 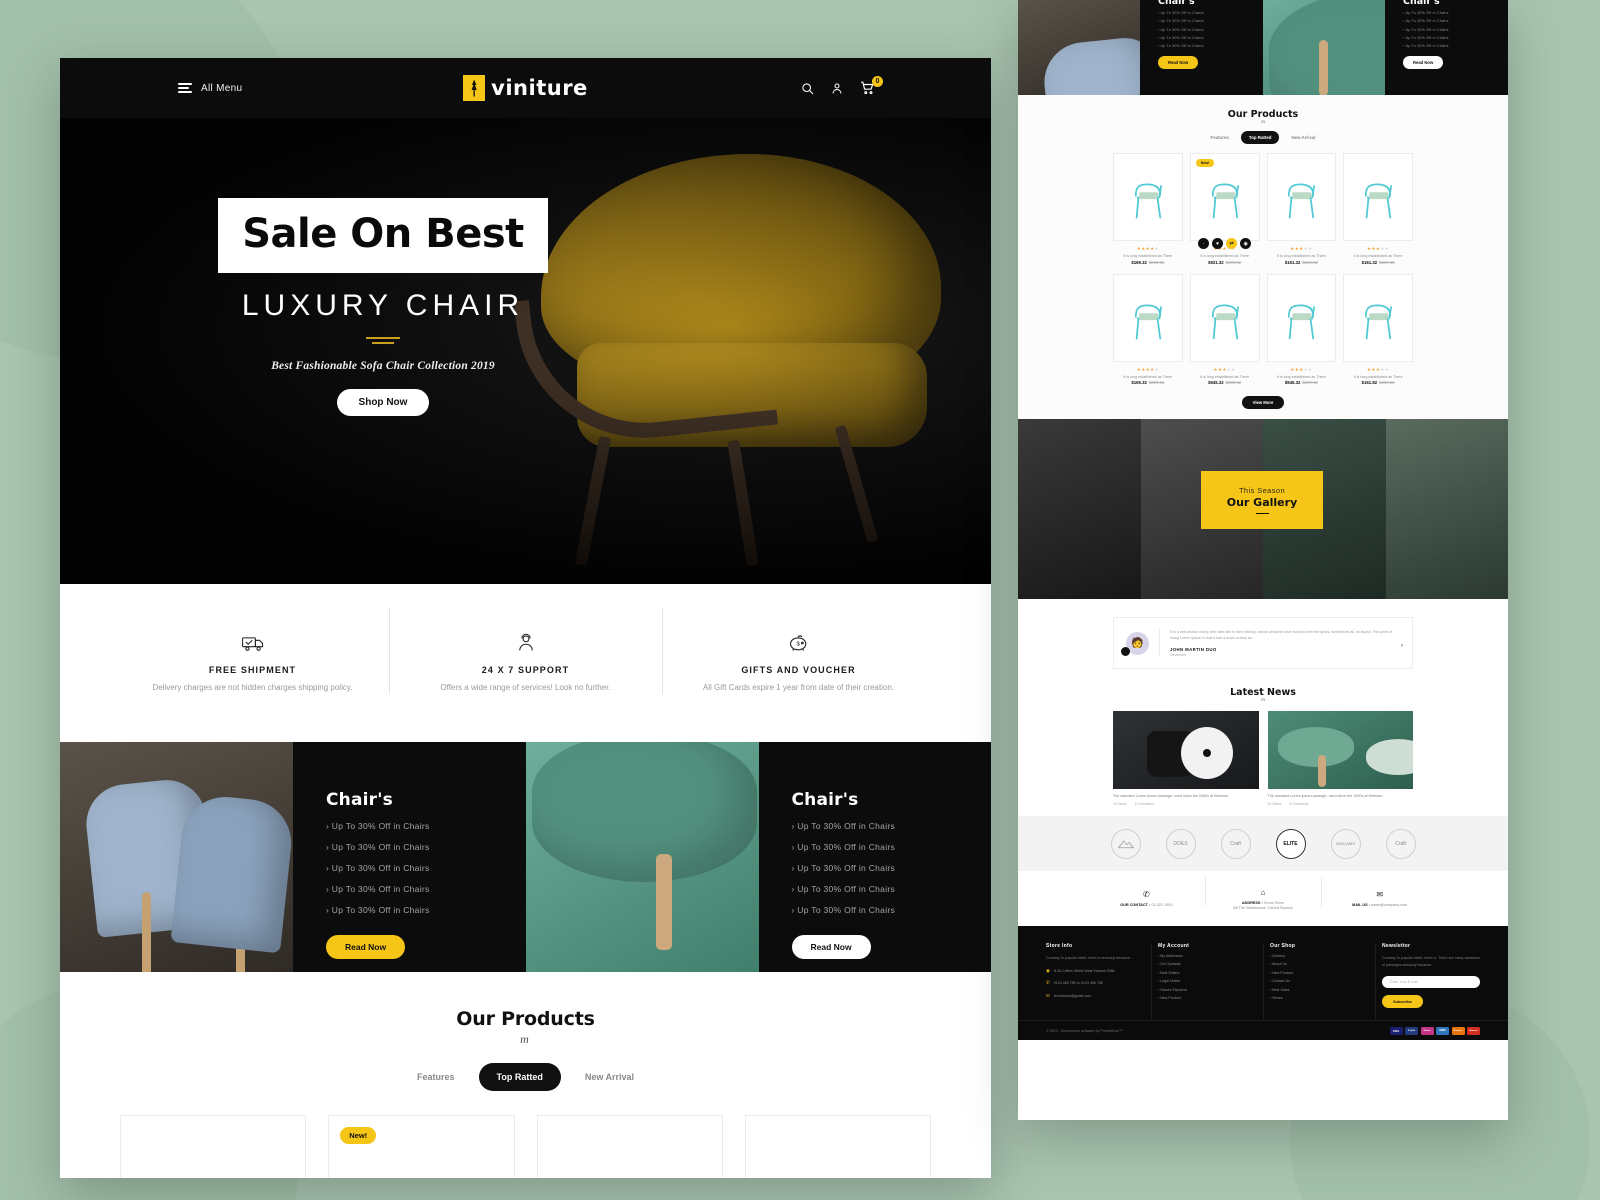 I want to click on newsletter-email-input: Enter Your E-mail, so click(x=1431, y=982).